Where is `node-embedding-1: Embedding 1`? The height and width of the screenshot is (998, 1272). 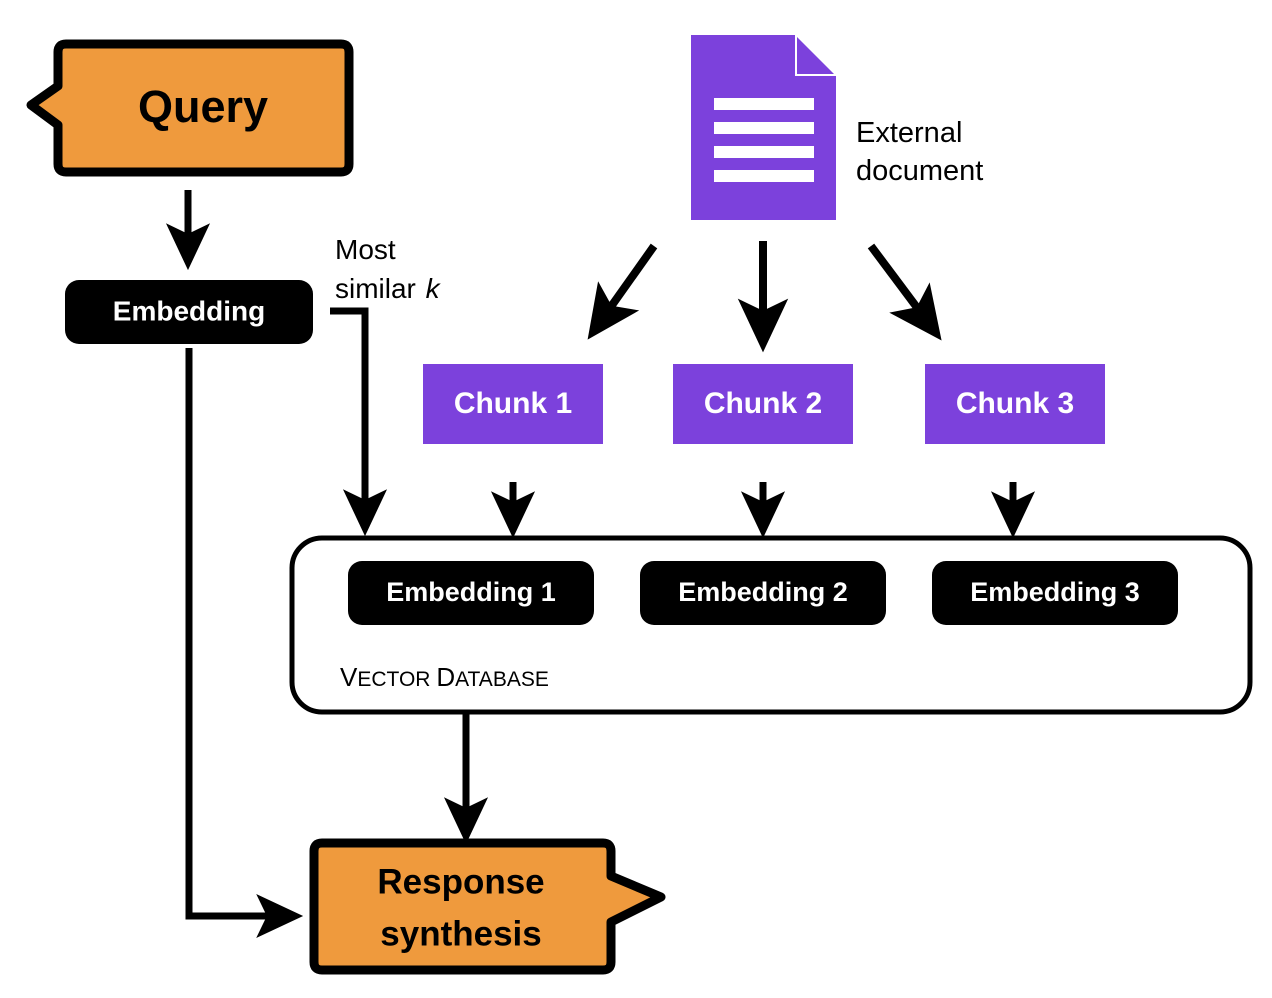 node-embedding-1: Embedding 1 is located at coordinates (471, 593).